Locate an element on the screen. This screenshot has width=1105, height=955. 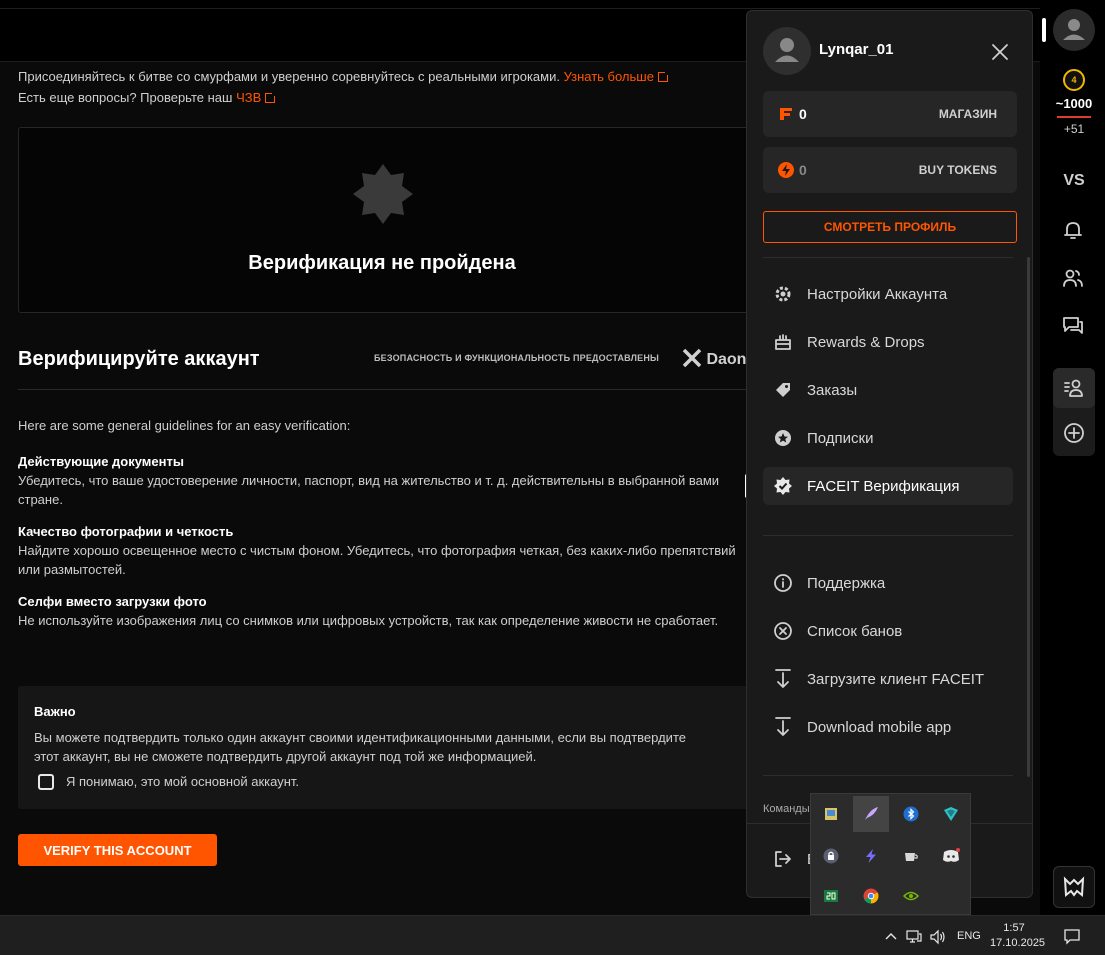
skill-level-badge: 4 is located at coordinates (1074, 80).